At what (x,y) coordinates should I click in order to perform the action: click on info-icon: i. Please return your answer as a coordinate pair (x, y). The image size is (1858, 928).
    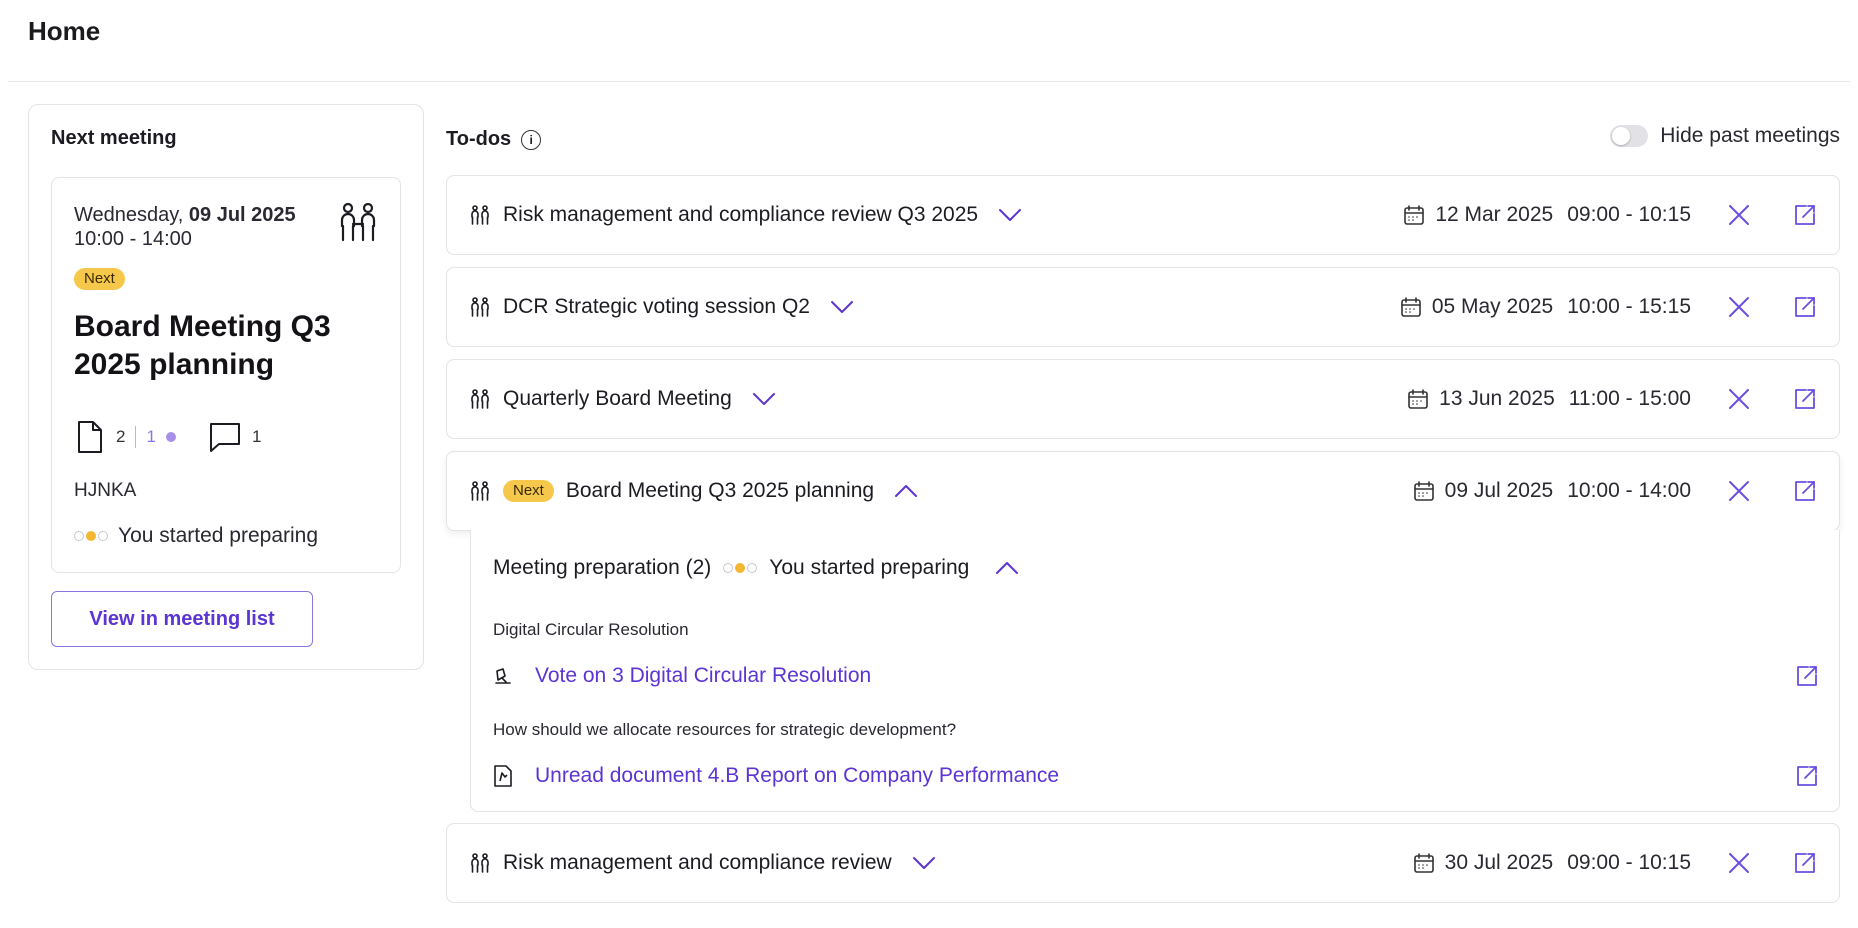
    Looking at the image, I should click on (531, 139).